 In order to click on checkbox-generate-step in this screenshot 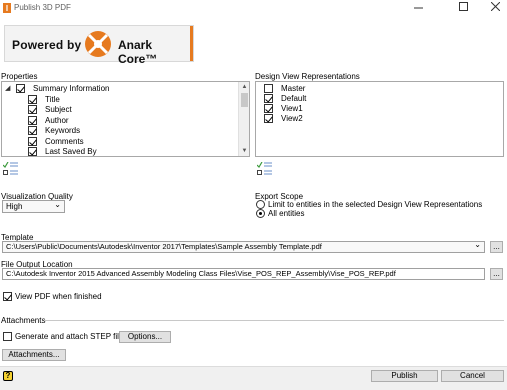, I will do `click(7, 336)`.